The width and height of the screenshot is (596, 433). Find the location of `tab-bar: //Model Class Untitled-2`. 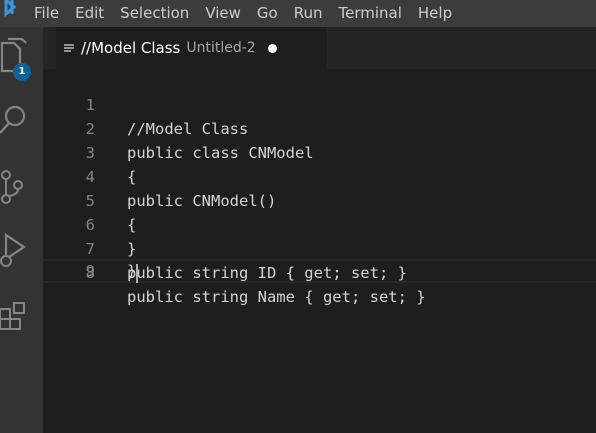

tab-bar: //Model Class Untitled-2 is located at coordinates (319, 48).